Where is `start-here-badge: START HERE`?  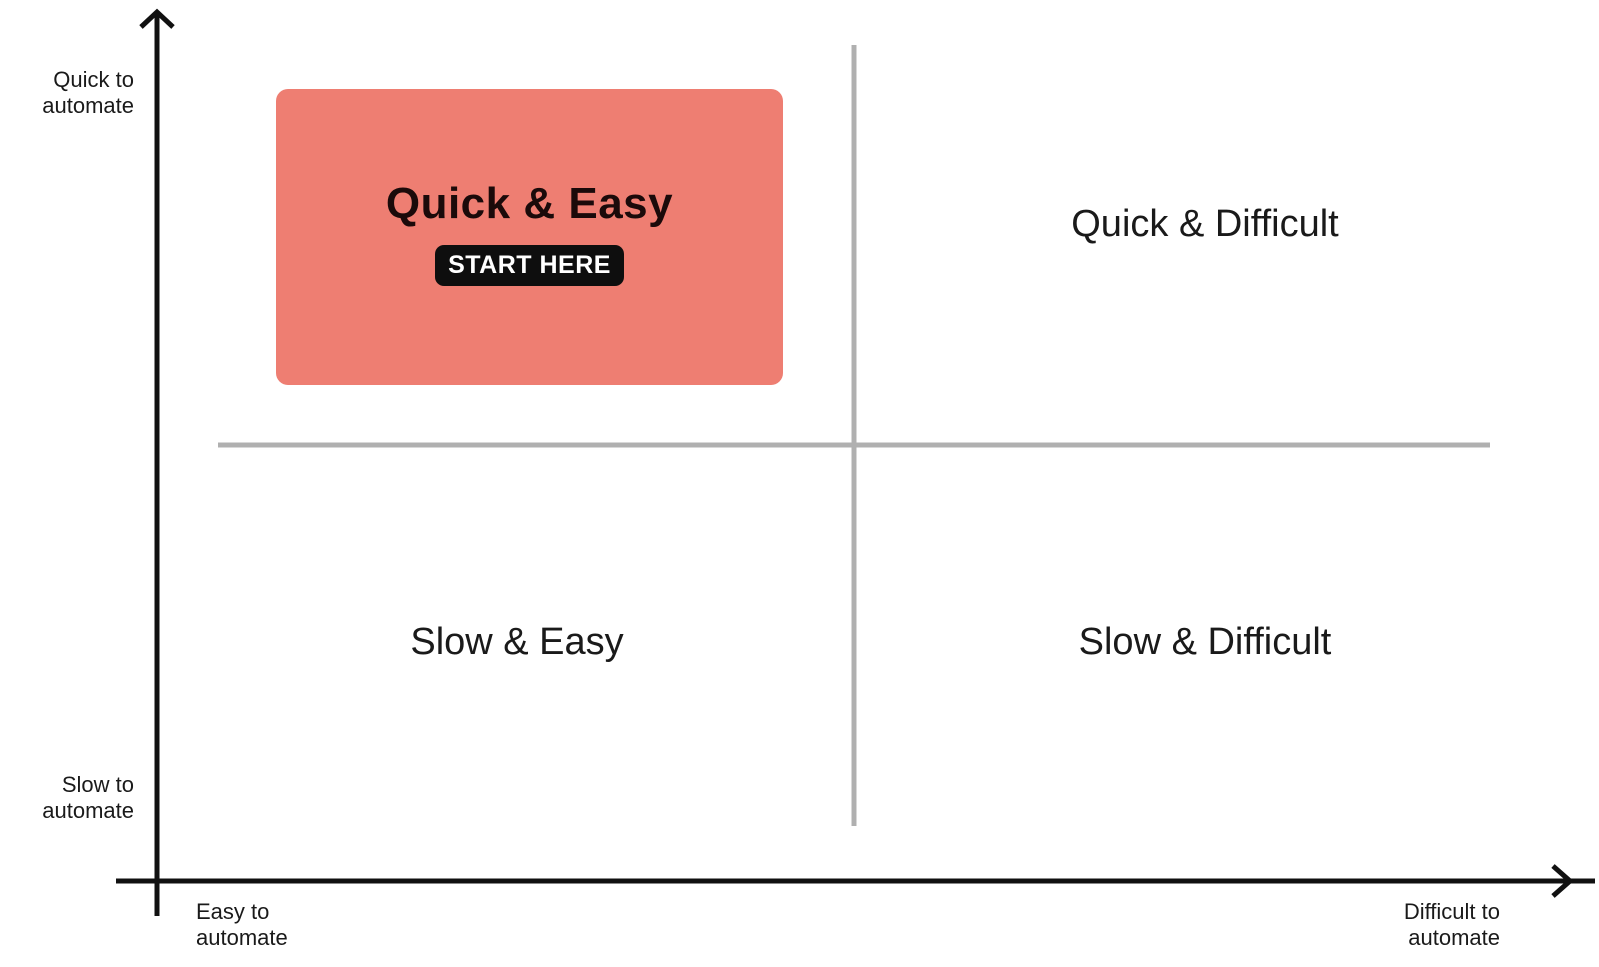 start-here-badge: START HERE is located at coordinates (529, 265).